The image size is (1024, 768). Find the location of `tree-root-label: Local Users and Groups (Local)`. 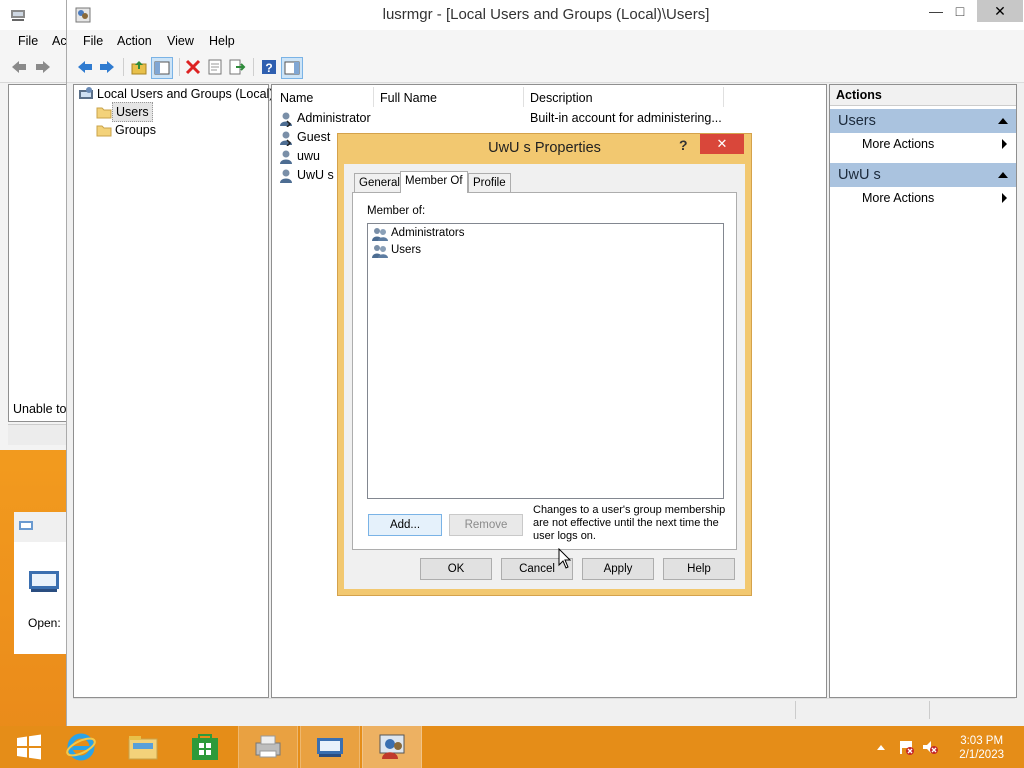

tree-root-label: Local Users and Groups (Local) is located at coordinates (185, 94).